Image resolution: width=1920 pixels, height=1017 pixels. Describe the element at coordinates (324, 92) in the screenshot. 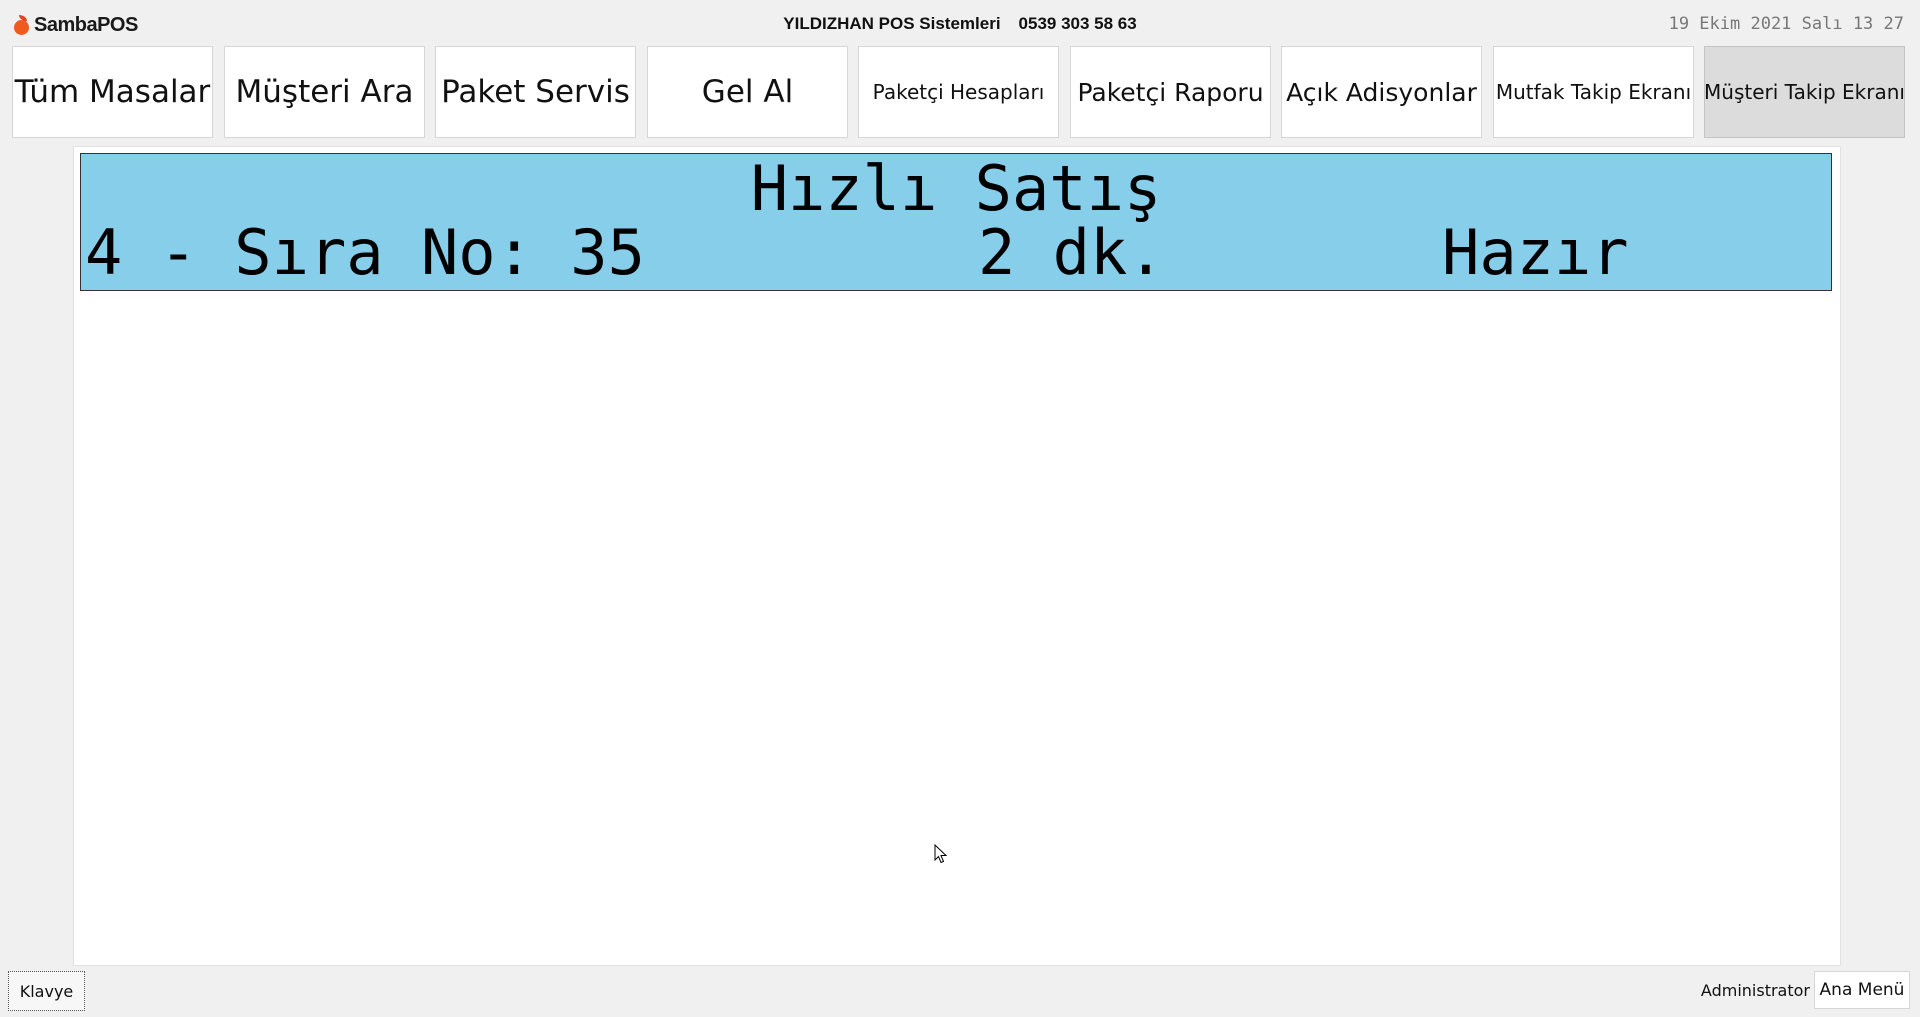

I see `nav-button-musteri-ara: Müşteri Ara` at that location.